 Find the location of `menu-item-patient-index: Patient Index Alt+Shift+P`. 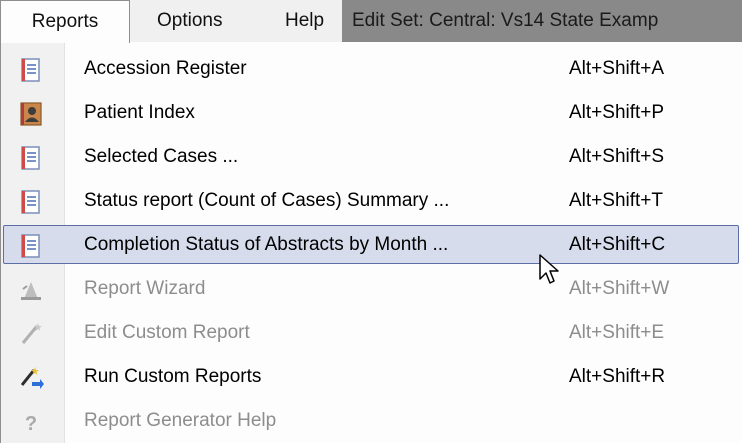

menu-item-patient-index: Patient Index Alt+Shift+P is located at coordinates (371, 113).